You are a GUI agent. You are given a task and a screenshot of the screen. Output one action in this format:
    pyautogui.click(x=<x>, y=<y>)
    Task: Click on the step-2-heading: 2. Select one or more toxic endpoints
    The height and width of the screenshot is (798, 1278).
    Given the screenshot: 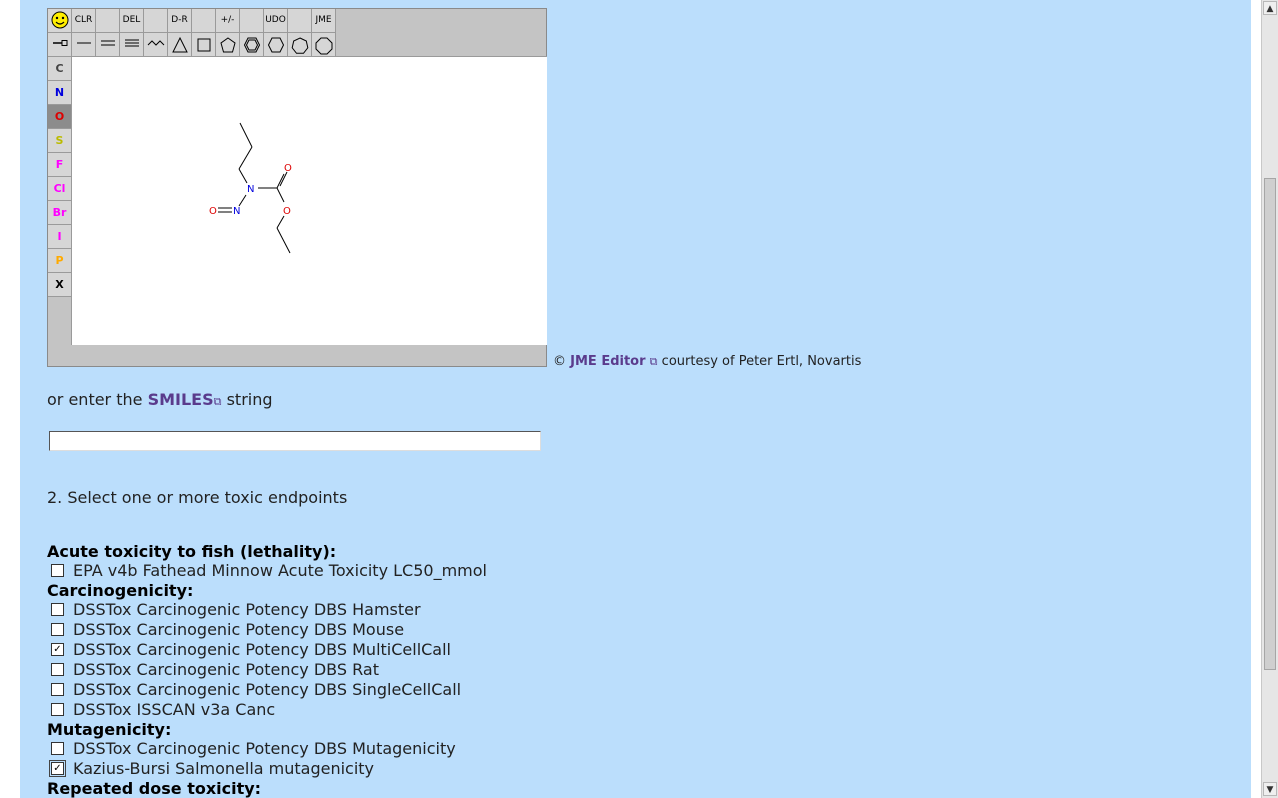 What is the action you would take?
    pyautogui.click(x=197, y=497)
    